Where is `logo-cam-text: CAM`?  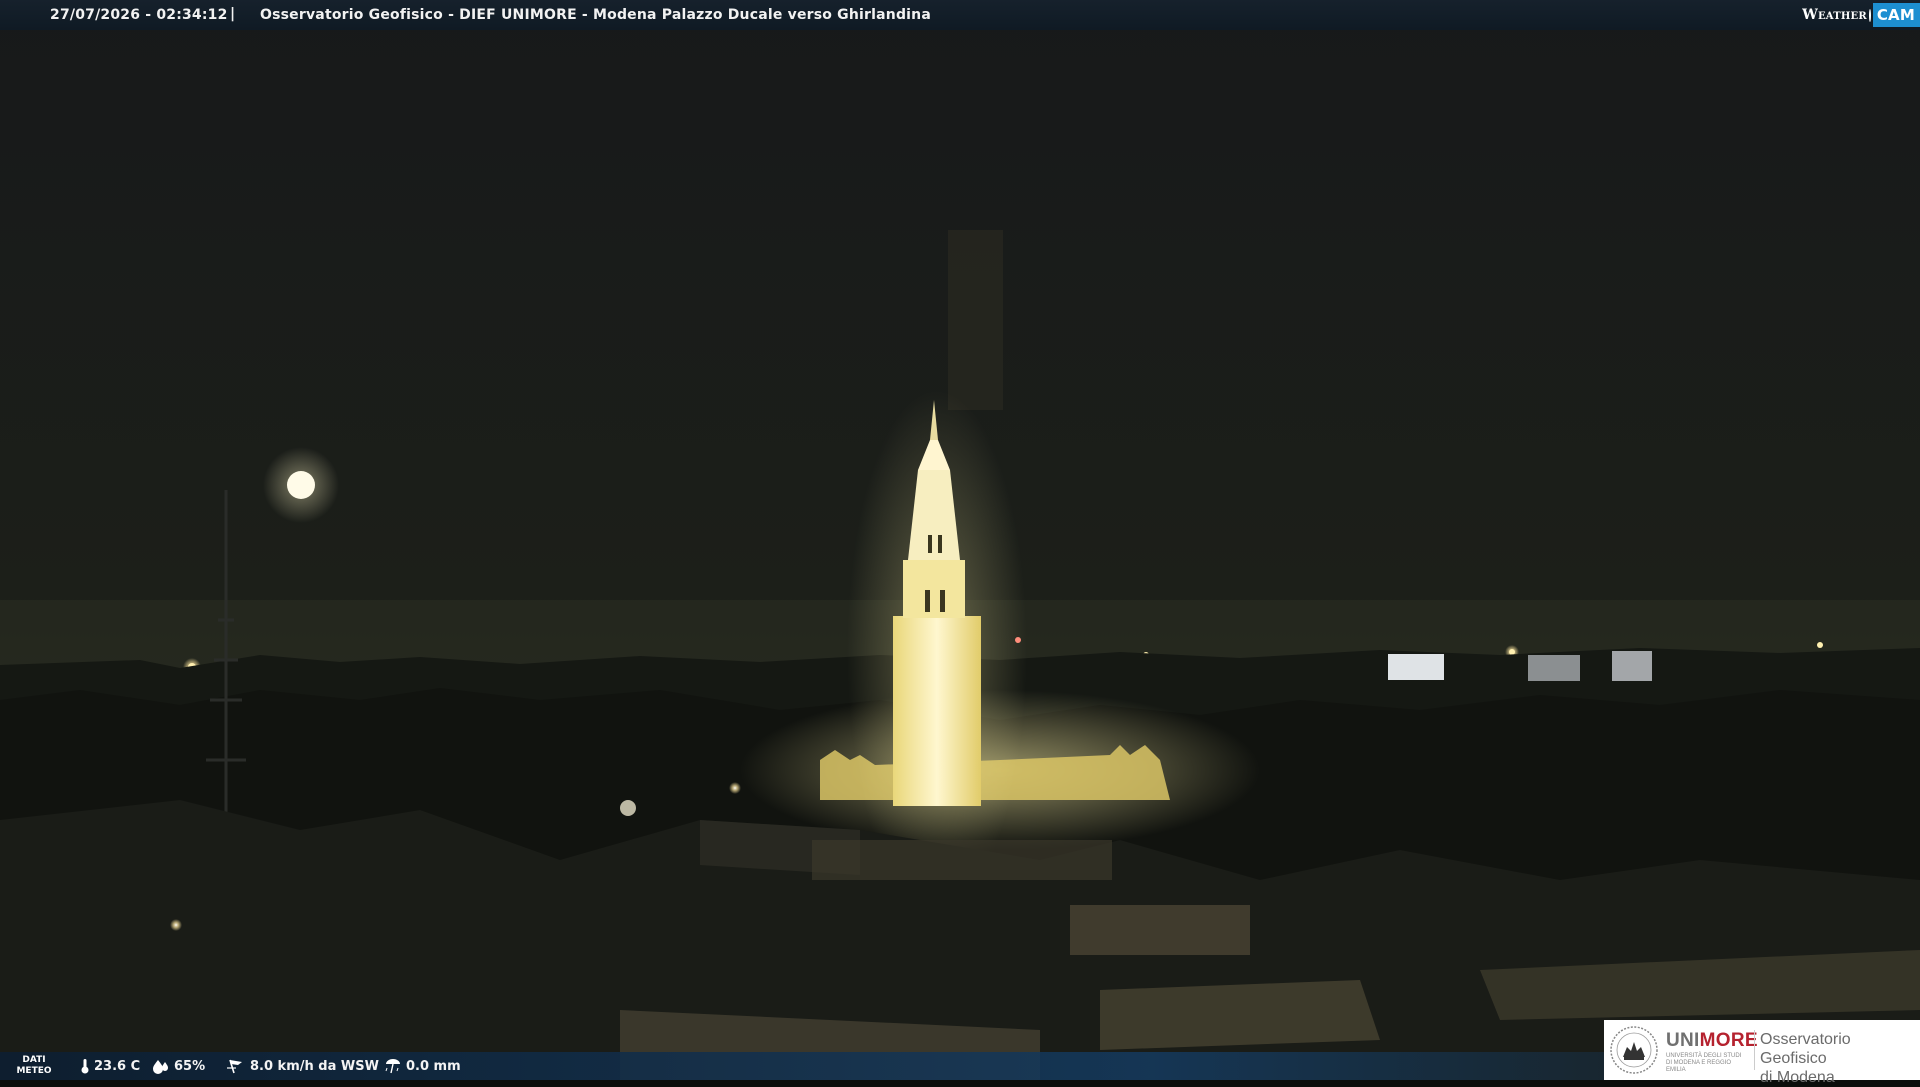 logo-cam-text: CAM is located at coordinates (1896, 15).